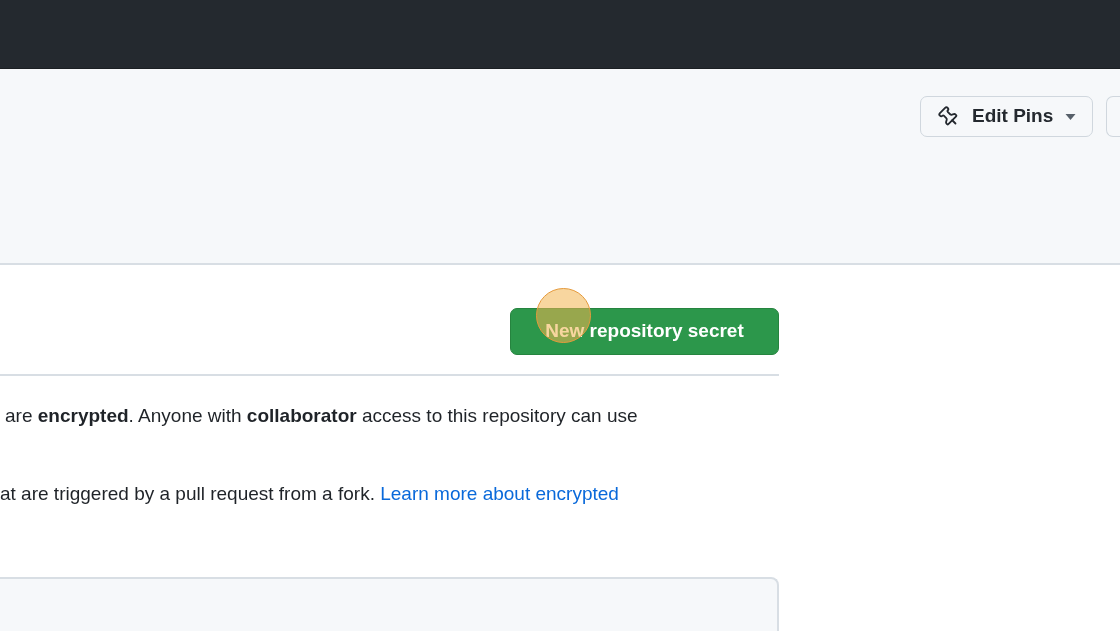  Describe the element at coordinates (1113, 116) in the screenshot. I see `header-button` at that location.